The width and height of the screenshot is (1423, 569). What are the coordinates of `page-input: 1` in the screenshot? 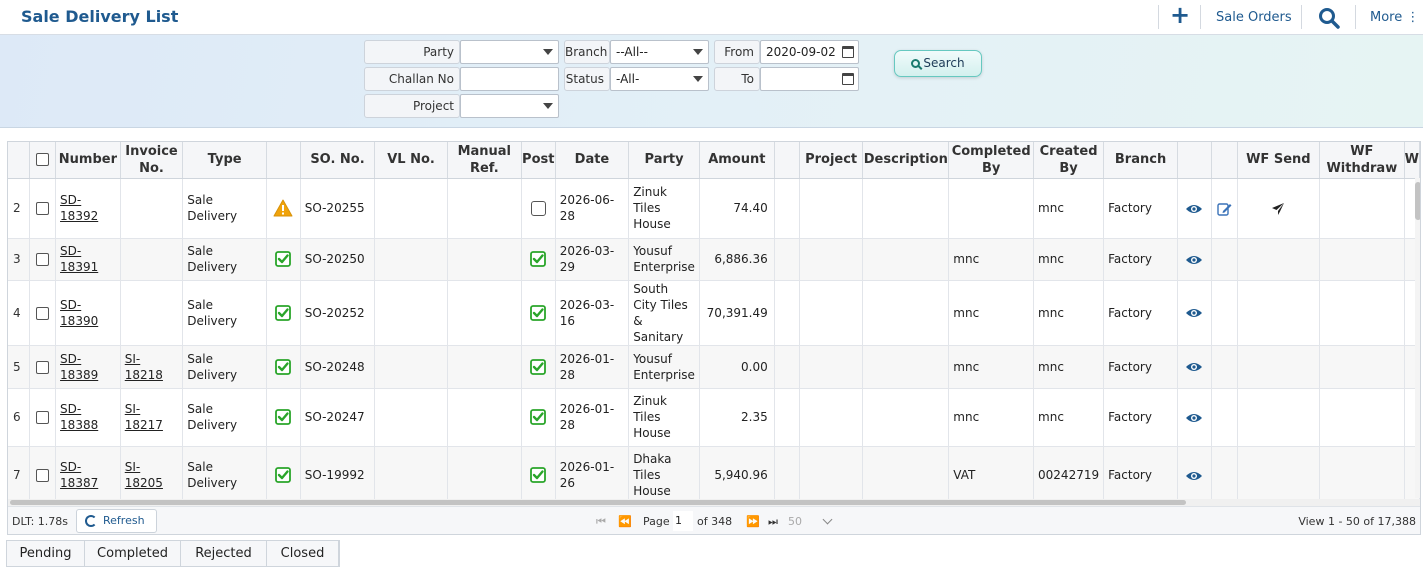 It's located at (683, 521).